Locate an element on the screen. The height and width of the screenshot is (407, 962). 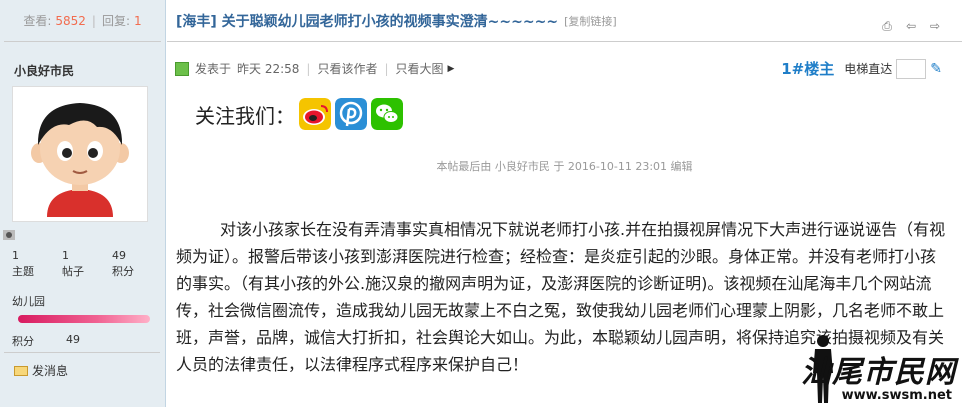
stat-posts-value: 1 is located at coordinates (65, 255).